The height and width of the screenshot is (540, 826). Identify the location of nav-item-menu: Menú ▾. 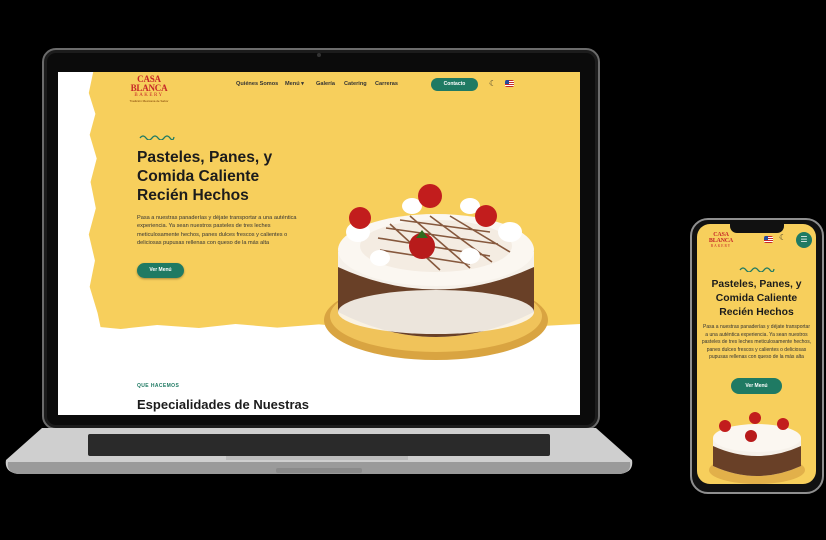
(294, 84).